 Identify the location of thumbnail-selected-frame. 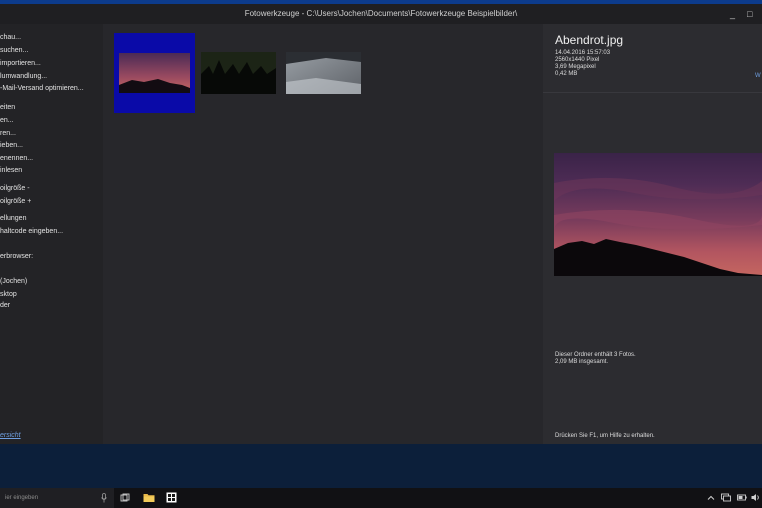
(154, 73).